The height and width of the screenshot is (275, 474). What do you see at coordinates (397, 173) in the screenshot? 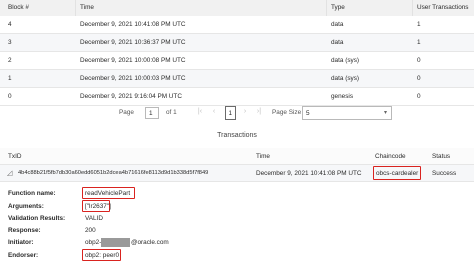
I see `transaction-chaincode: obcs-cardealer` at bounding box center [397, 173].